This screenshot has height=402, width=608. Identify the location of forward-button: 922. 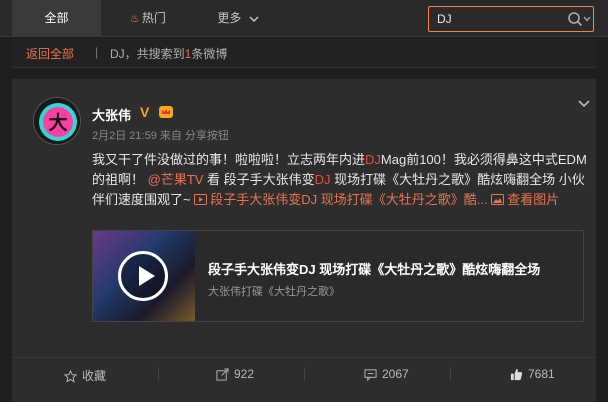
(235, 374).